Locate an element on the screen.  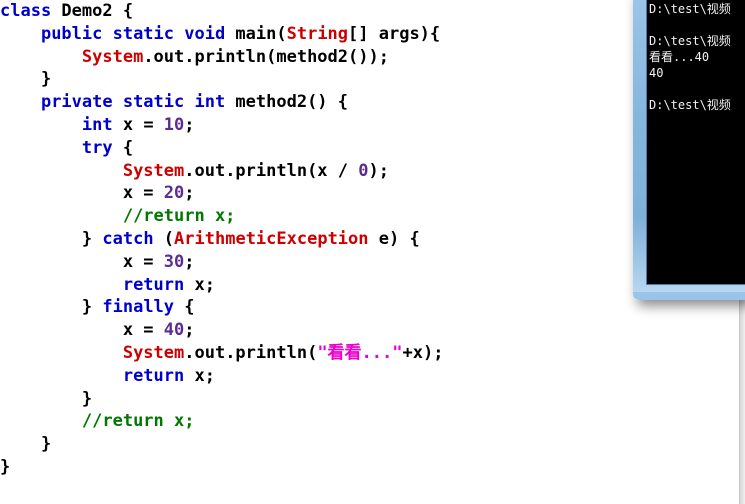
code-token-pln: [] args){ is located at coordinates (394, 33).